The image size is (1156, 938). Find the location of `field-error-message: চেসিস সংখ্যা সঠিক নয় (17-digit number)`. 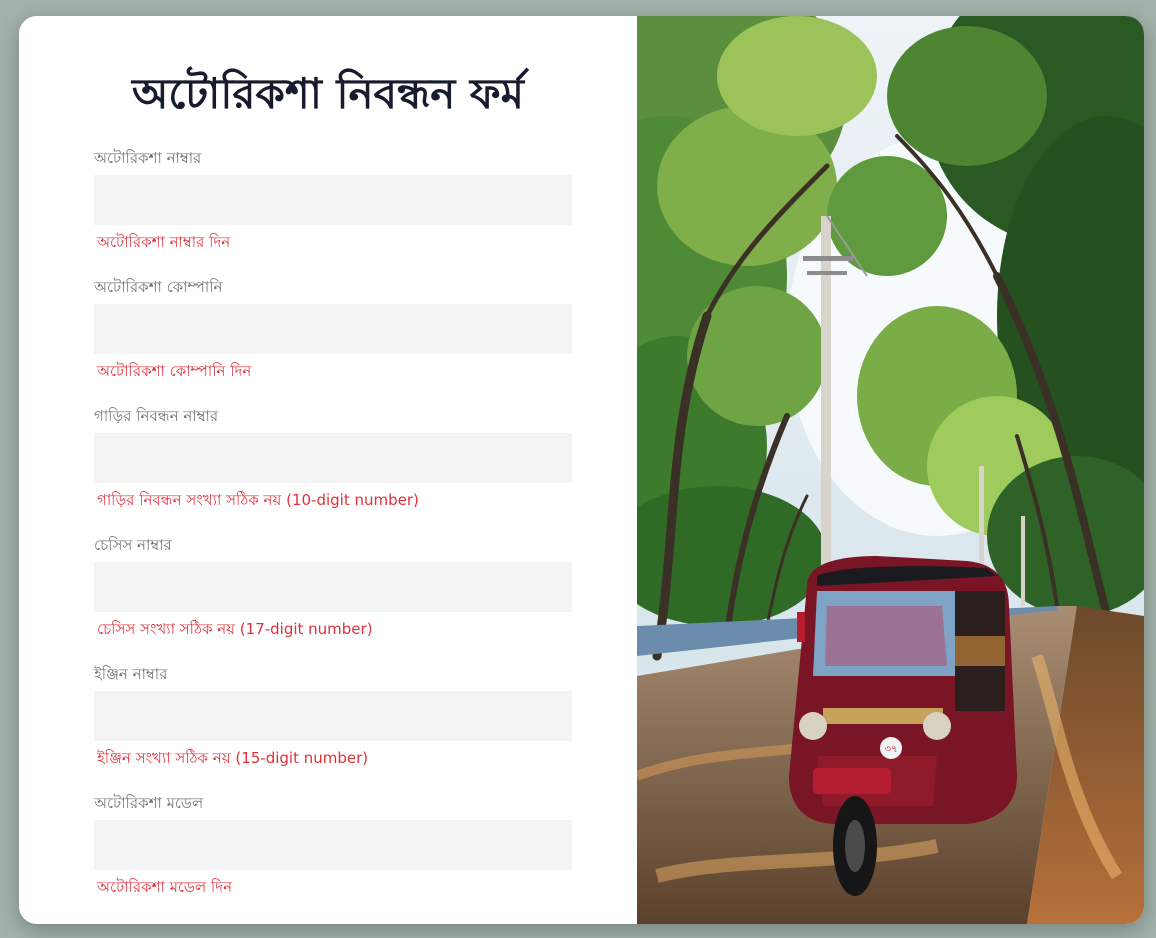

field-error-message: চেসিস সংখ্যা সঠিক নয় (17-digit number) is located at coordinates (235, 629).